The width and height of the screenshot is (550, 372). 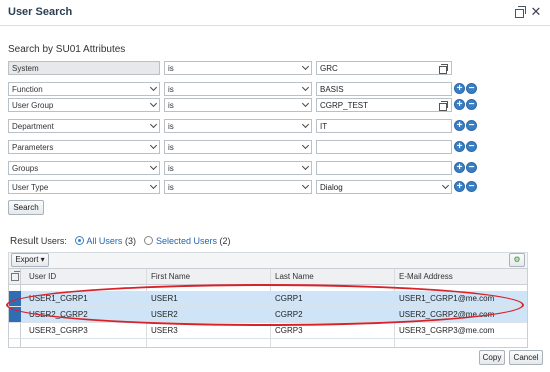 What do you see at coordinates (492, 357) in the screenshot?
I see `copy-button: Copy` at bounding box center [492, 357].